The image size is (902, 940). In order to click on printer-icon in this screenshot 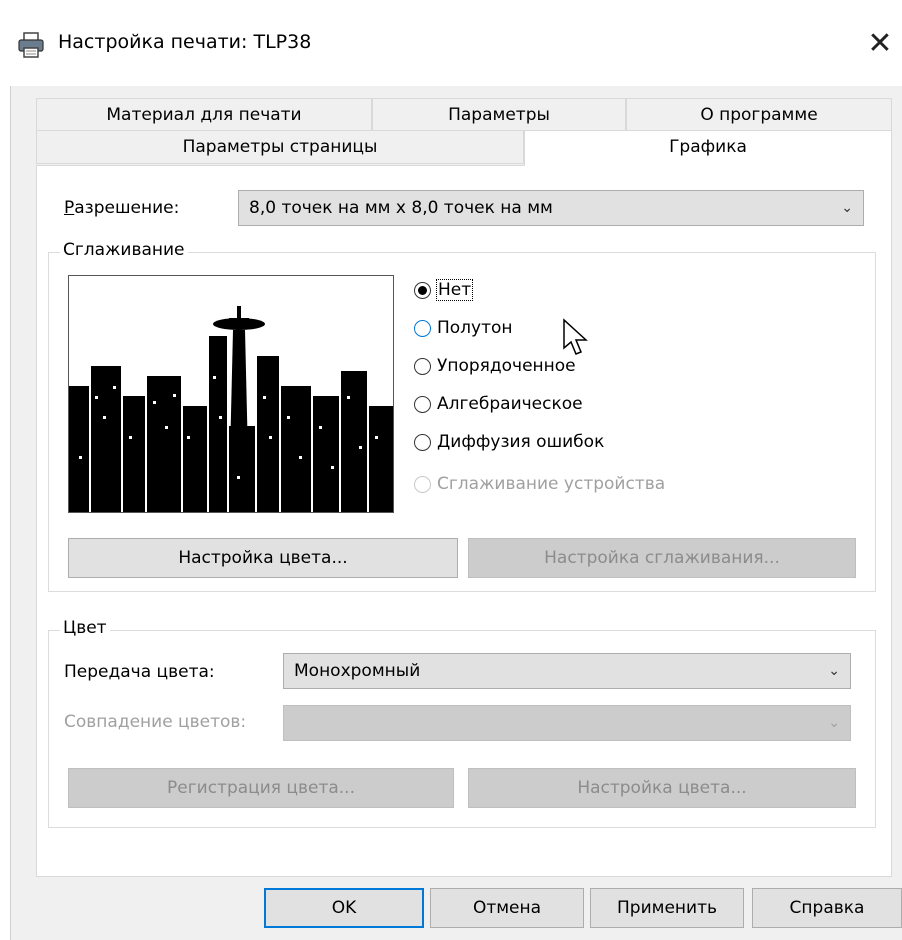, I will do `click(31, 45)`.